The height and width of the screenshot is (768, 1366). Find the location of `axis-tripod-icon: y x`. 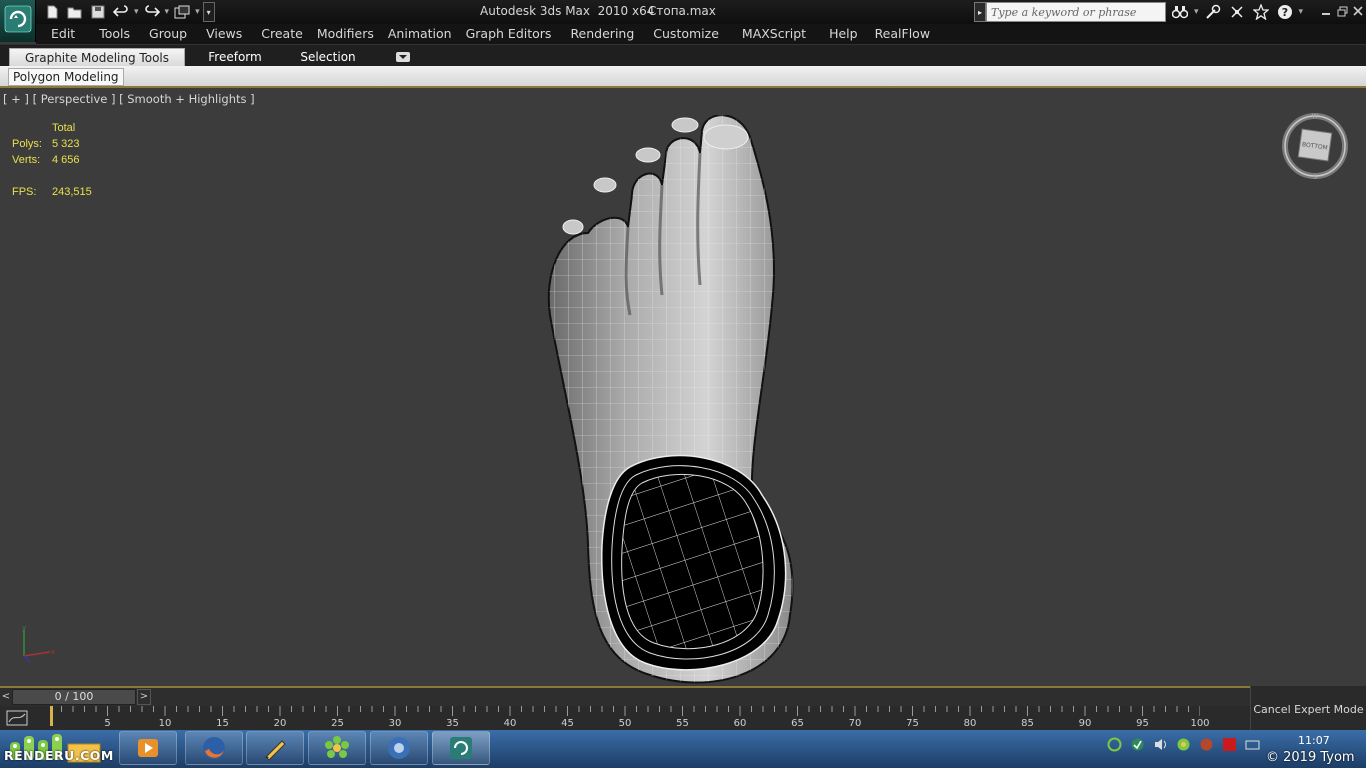

axis-tripod-icon: y x is located at coordinates (38, 643).